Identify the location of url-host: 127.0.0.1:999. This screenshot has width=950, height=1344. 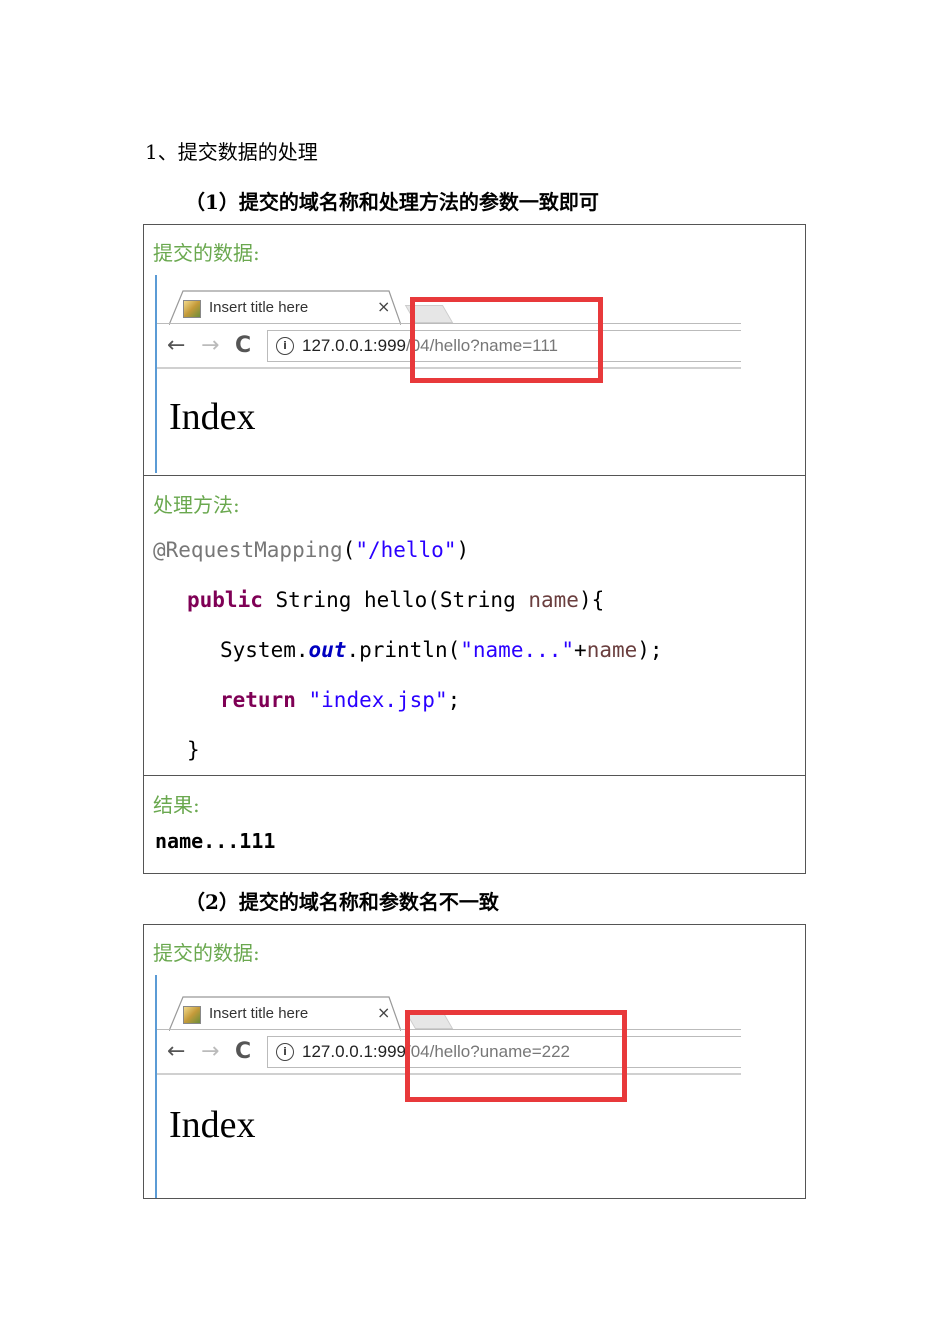
(354, 345).